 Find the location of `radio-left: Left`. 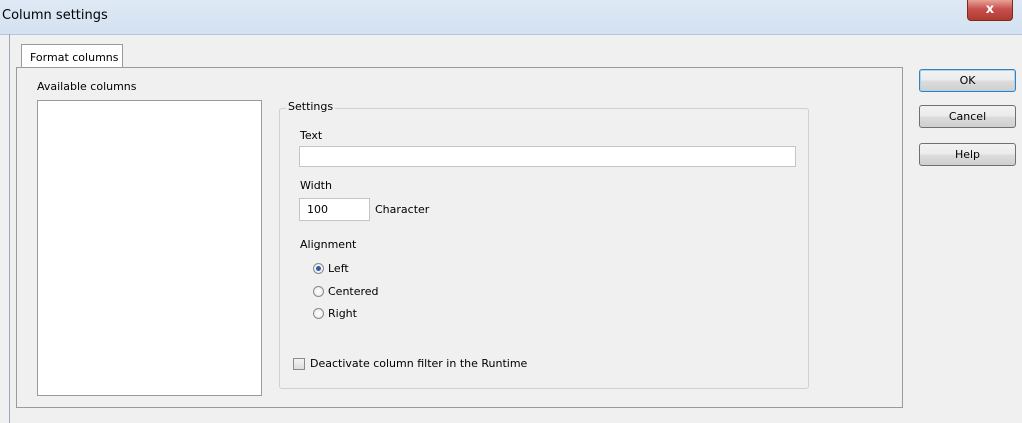

radio-left: Left is located at coordinates (331, 268).